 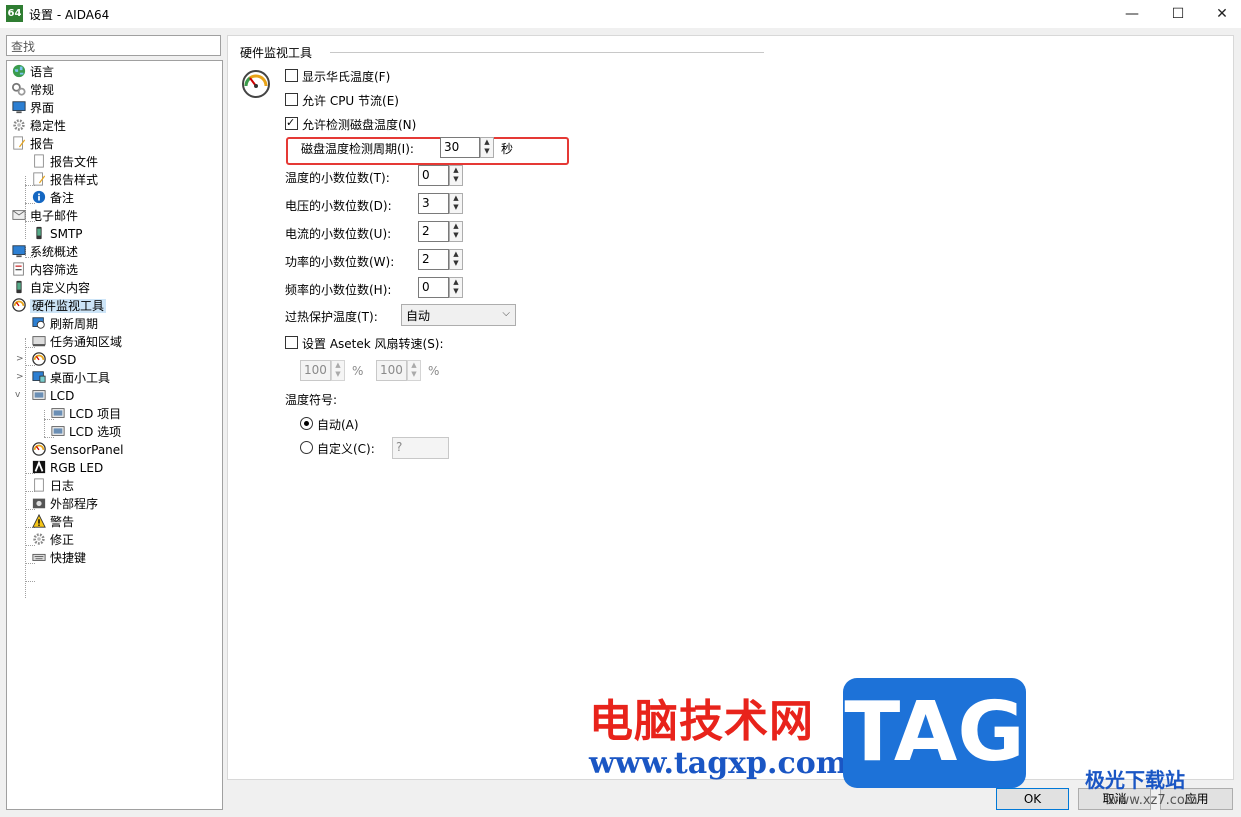 What do you see at coordinates (76, 342) in the screenshot?
I see `tree-item-tray-area: 任务通知区域` at bounding box center [76, 342].